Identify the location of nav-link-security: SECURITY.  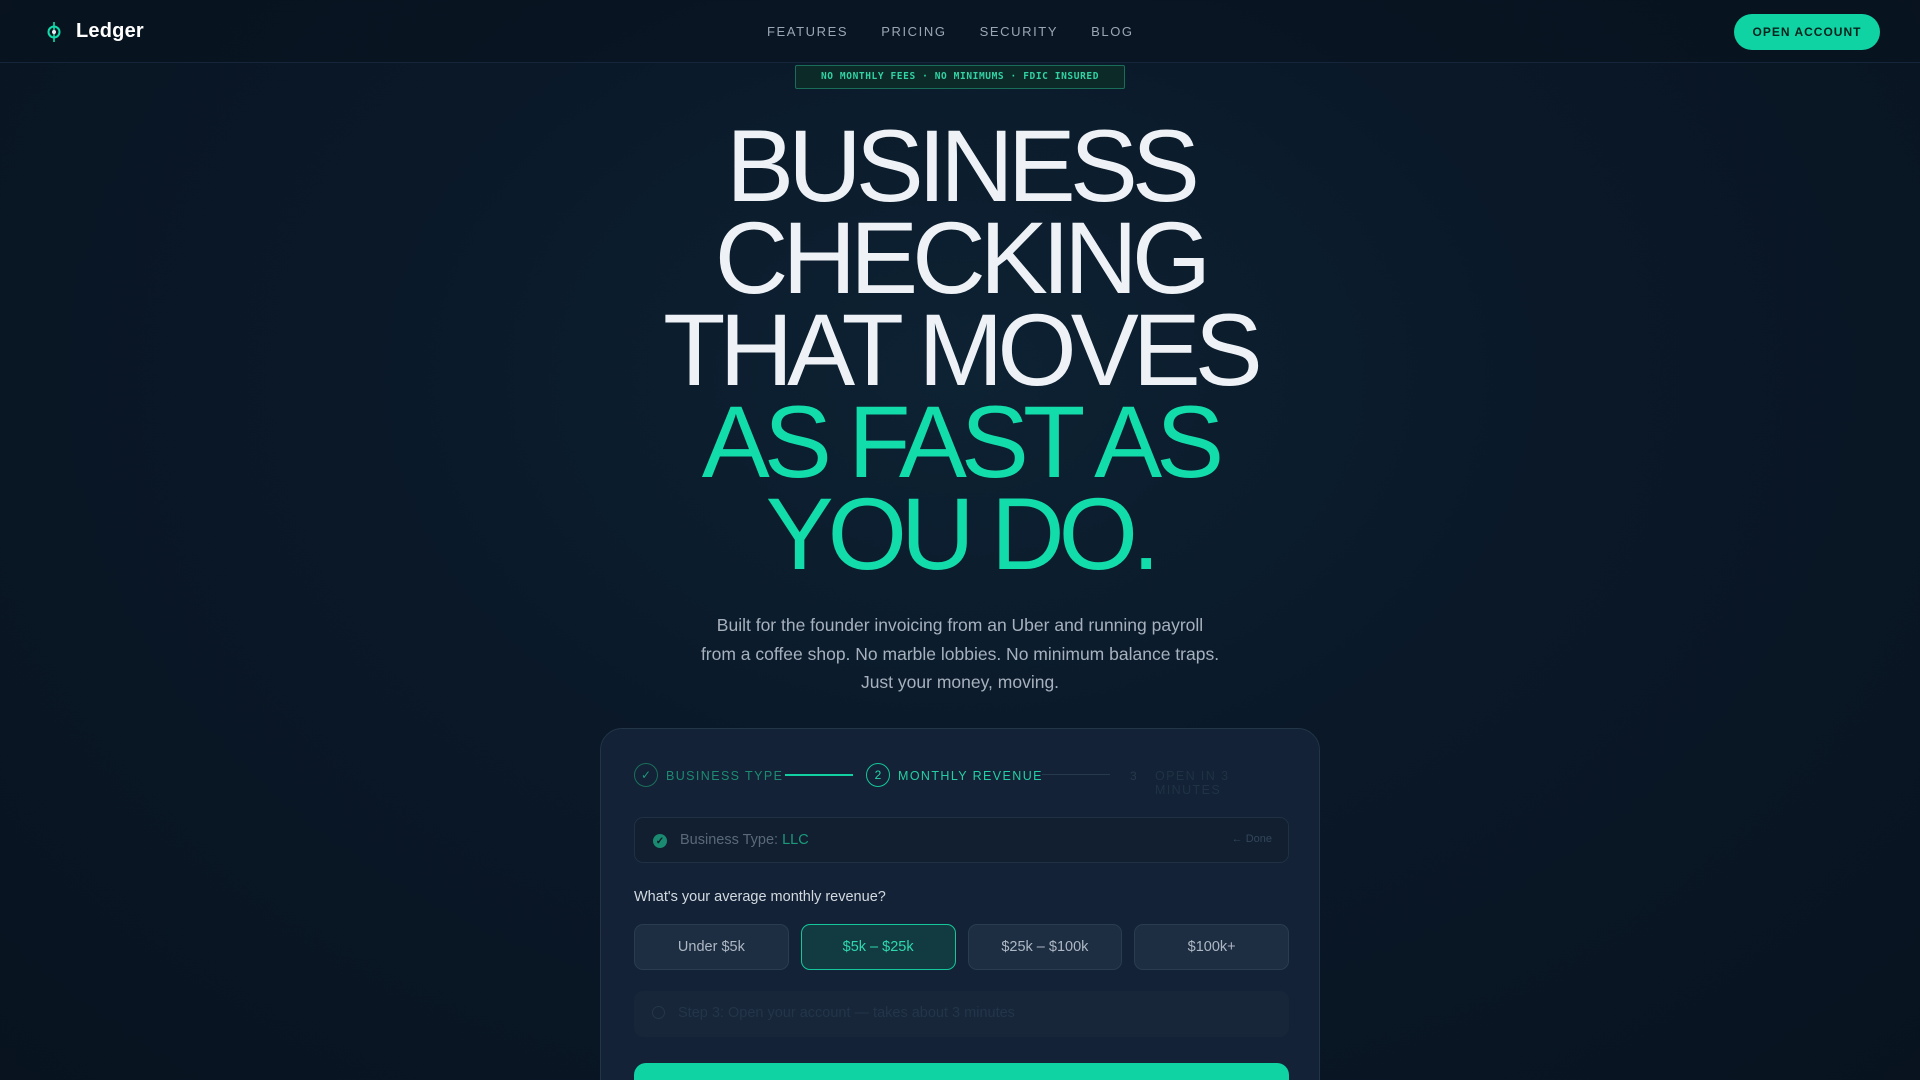
(1019, 31).